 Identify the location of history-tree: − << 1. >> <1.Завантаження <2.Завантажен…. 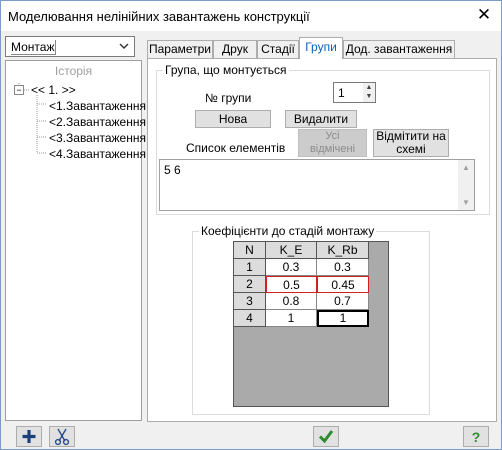
(76, 128).